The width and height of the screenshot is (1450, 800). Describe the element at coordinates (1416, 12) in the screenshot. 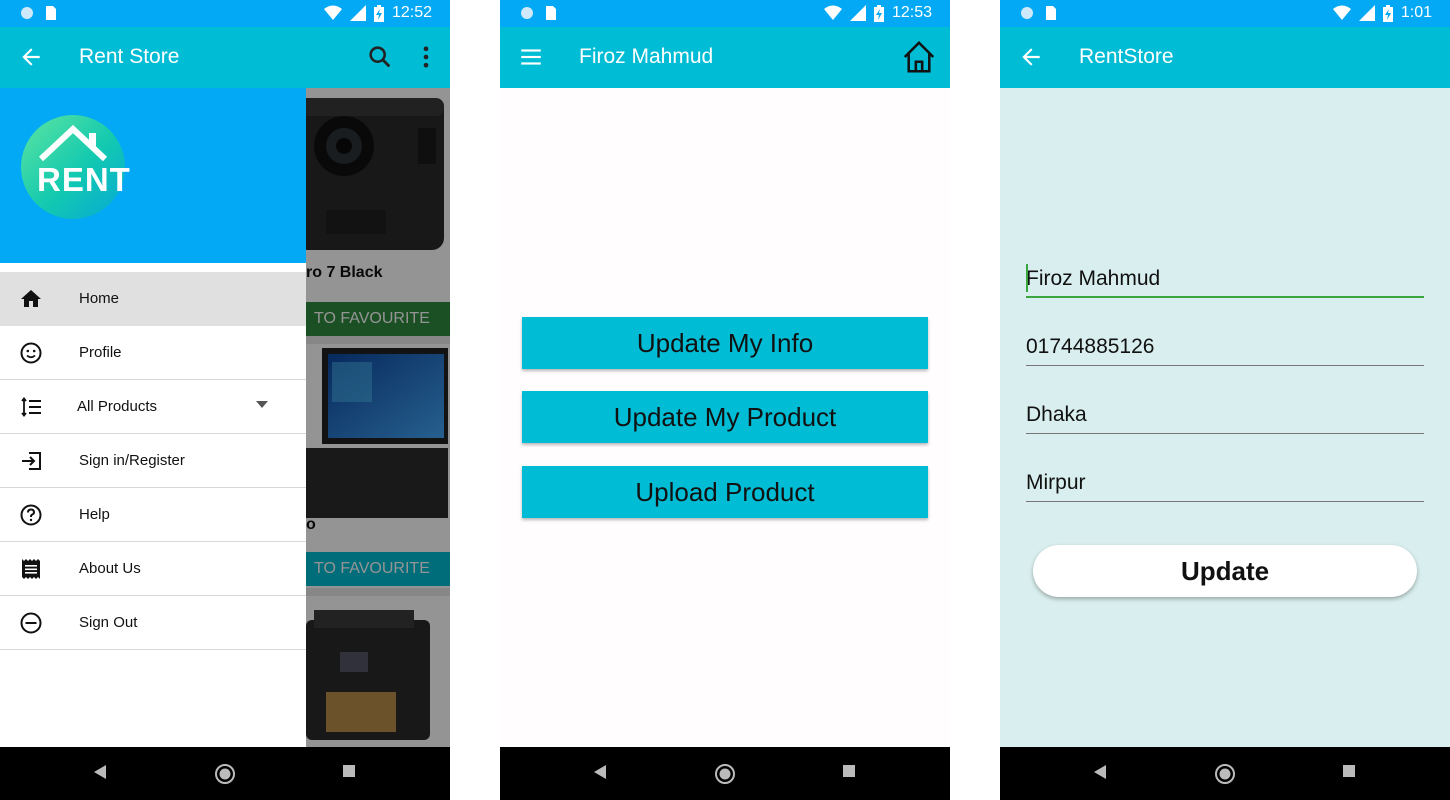

I see `clock: 1:01` at that location.